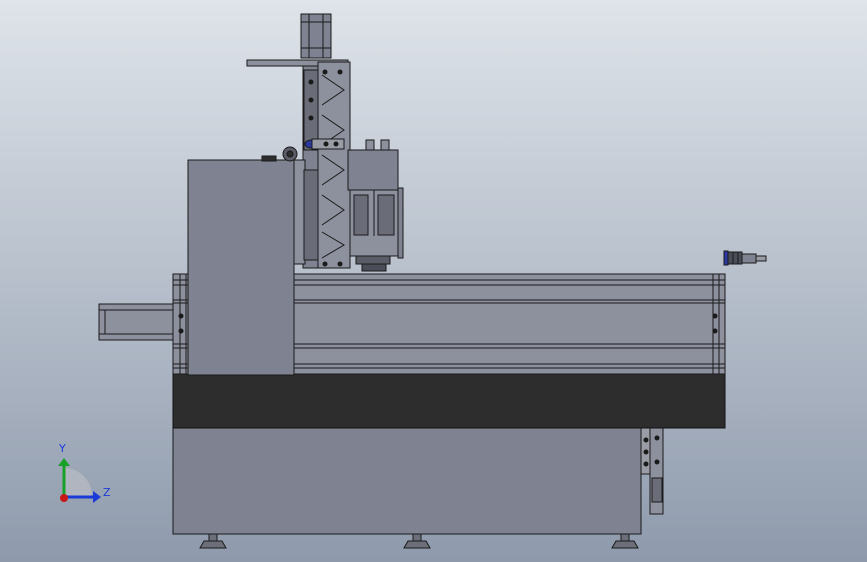 The image size is (867, 562). Describe the element at coordinates (407, 481) in the screenshot. I see `lower-cabinet` at that location.